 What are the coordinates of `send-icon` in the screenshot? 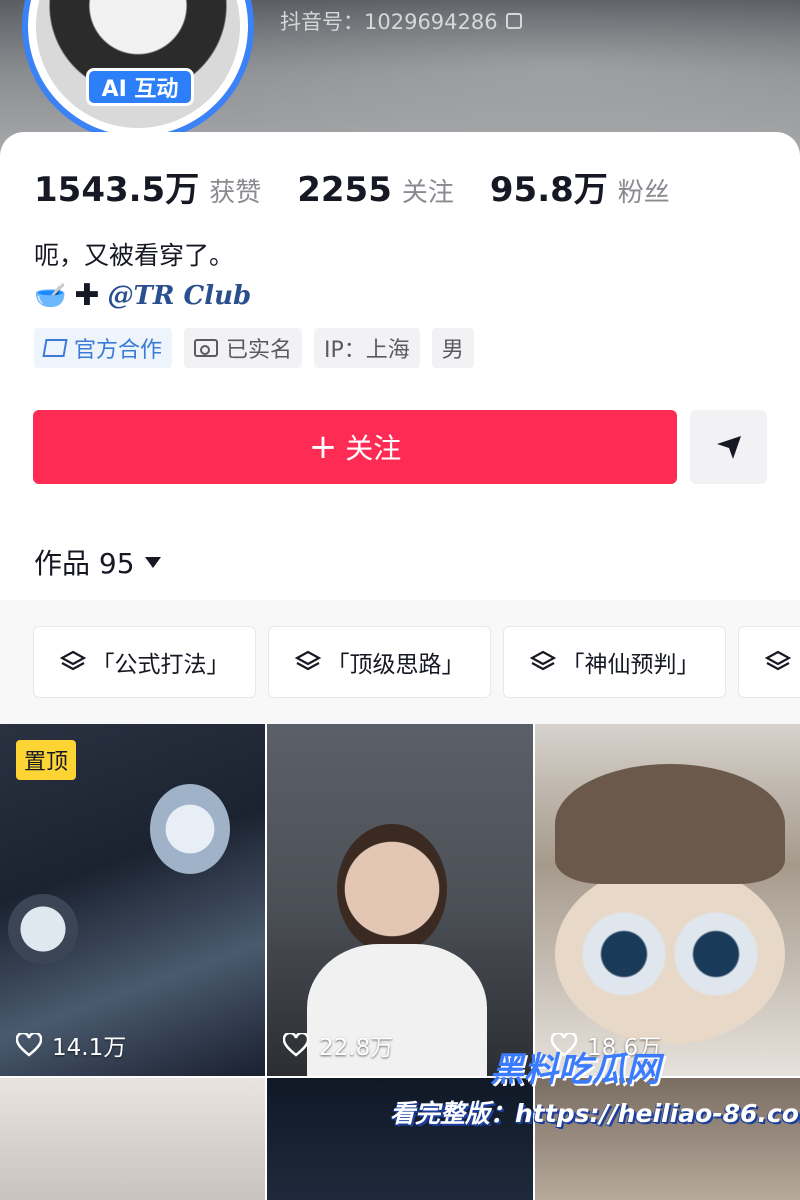 It's located at (728, 447).